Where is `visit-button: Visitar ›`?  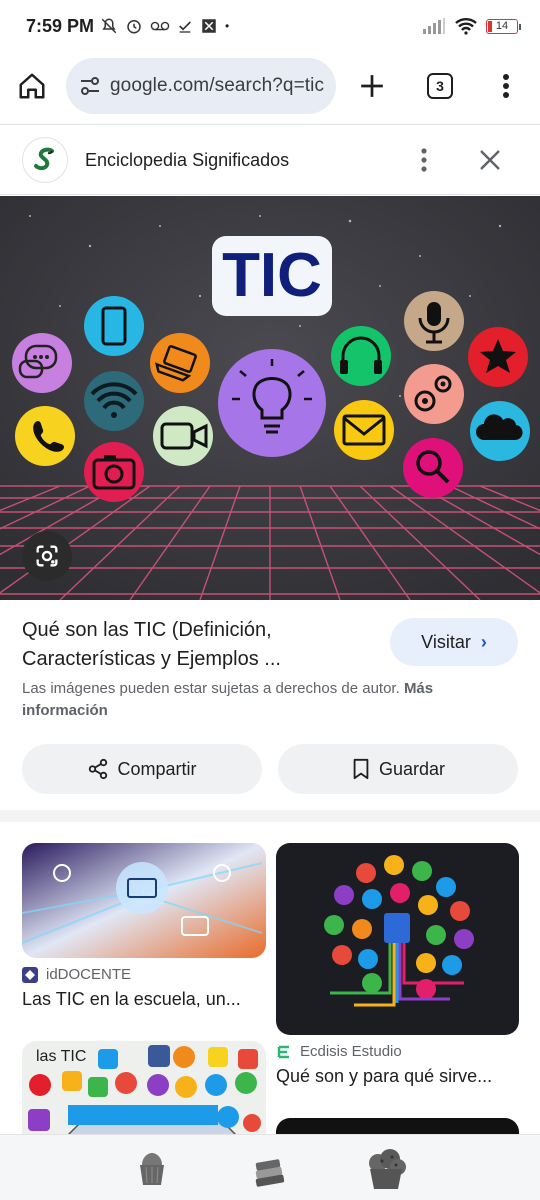
visit-button: Visitar › is located at coordinates (454, 642).